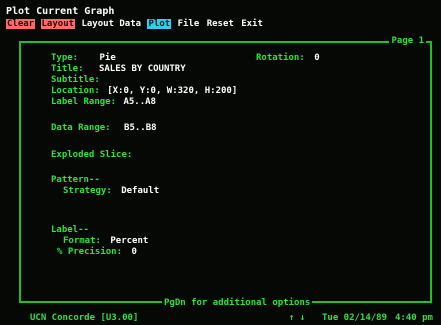  I want to click on subtitle-row: Subtitle:, so click(75, 80).